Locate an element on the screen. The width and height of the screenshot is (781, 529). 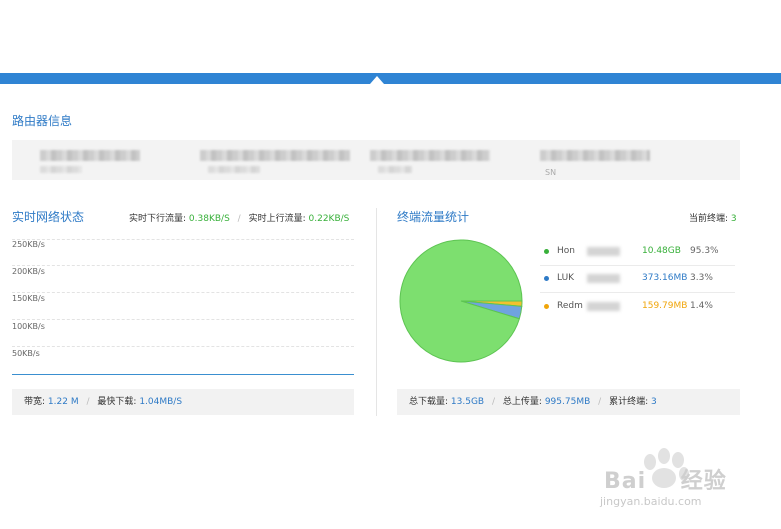
watermark-brand-text2: 经验 is located at coordinates (703, 481).